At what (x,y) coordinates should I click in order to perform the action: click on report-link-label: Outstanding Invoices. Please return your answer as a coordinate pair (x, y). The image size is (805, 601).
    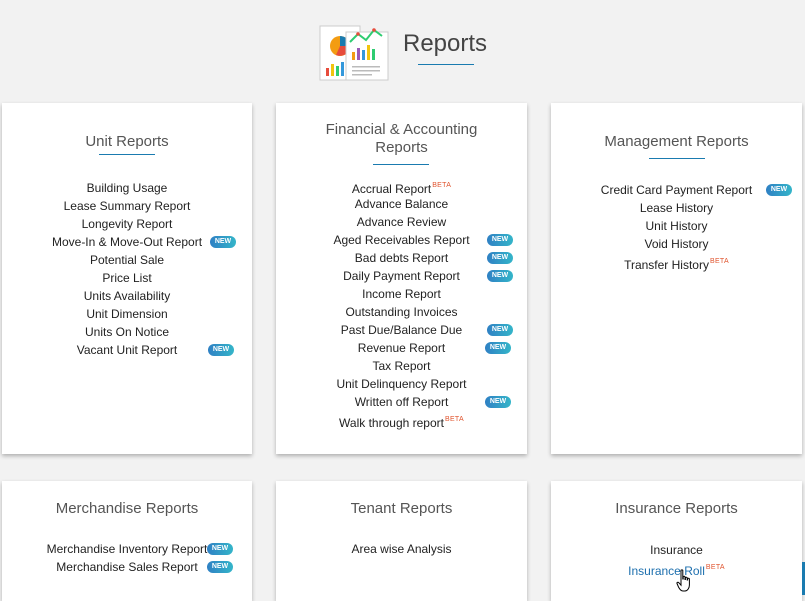
    Looking at the image, I should click on (401, 312).